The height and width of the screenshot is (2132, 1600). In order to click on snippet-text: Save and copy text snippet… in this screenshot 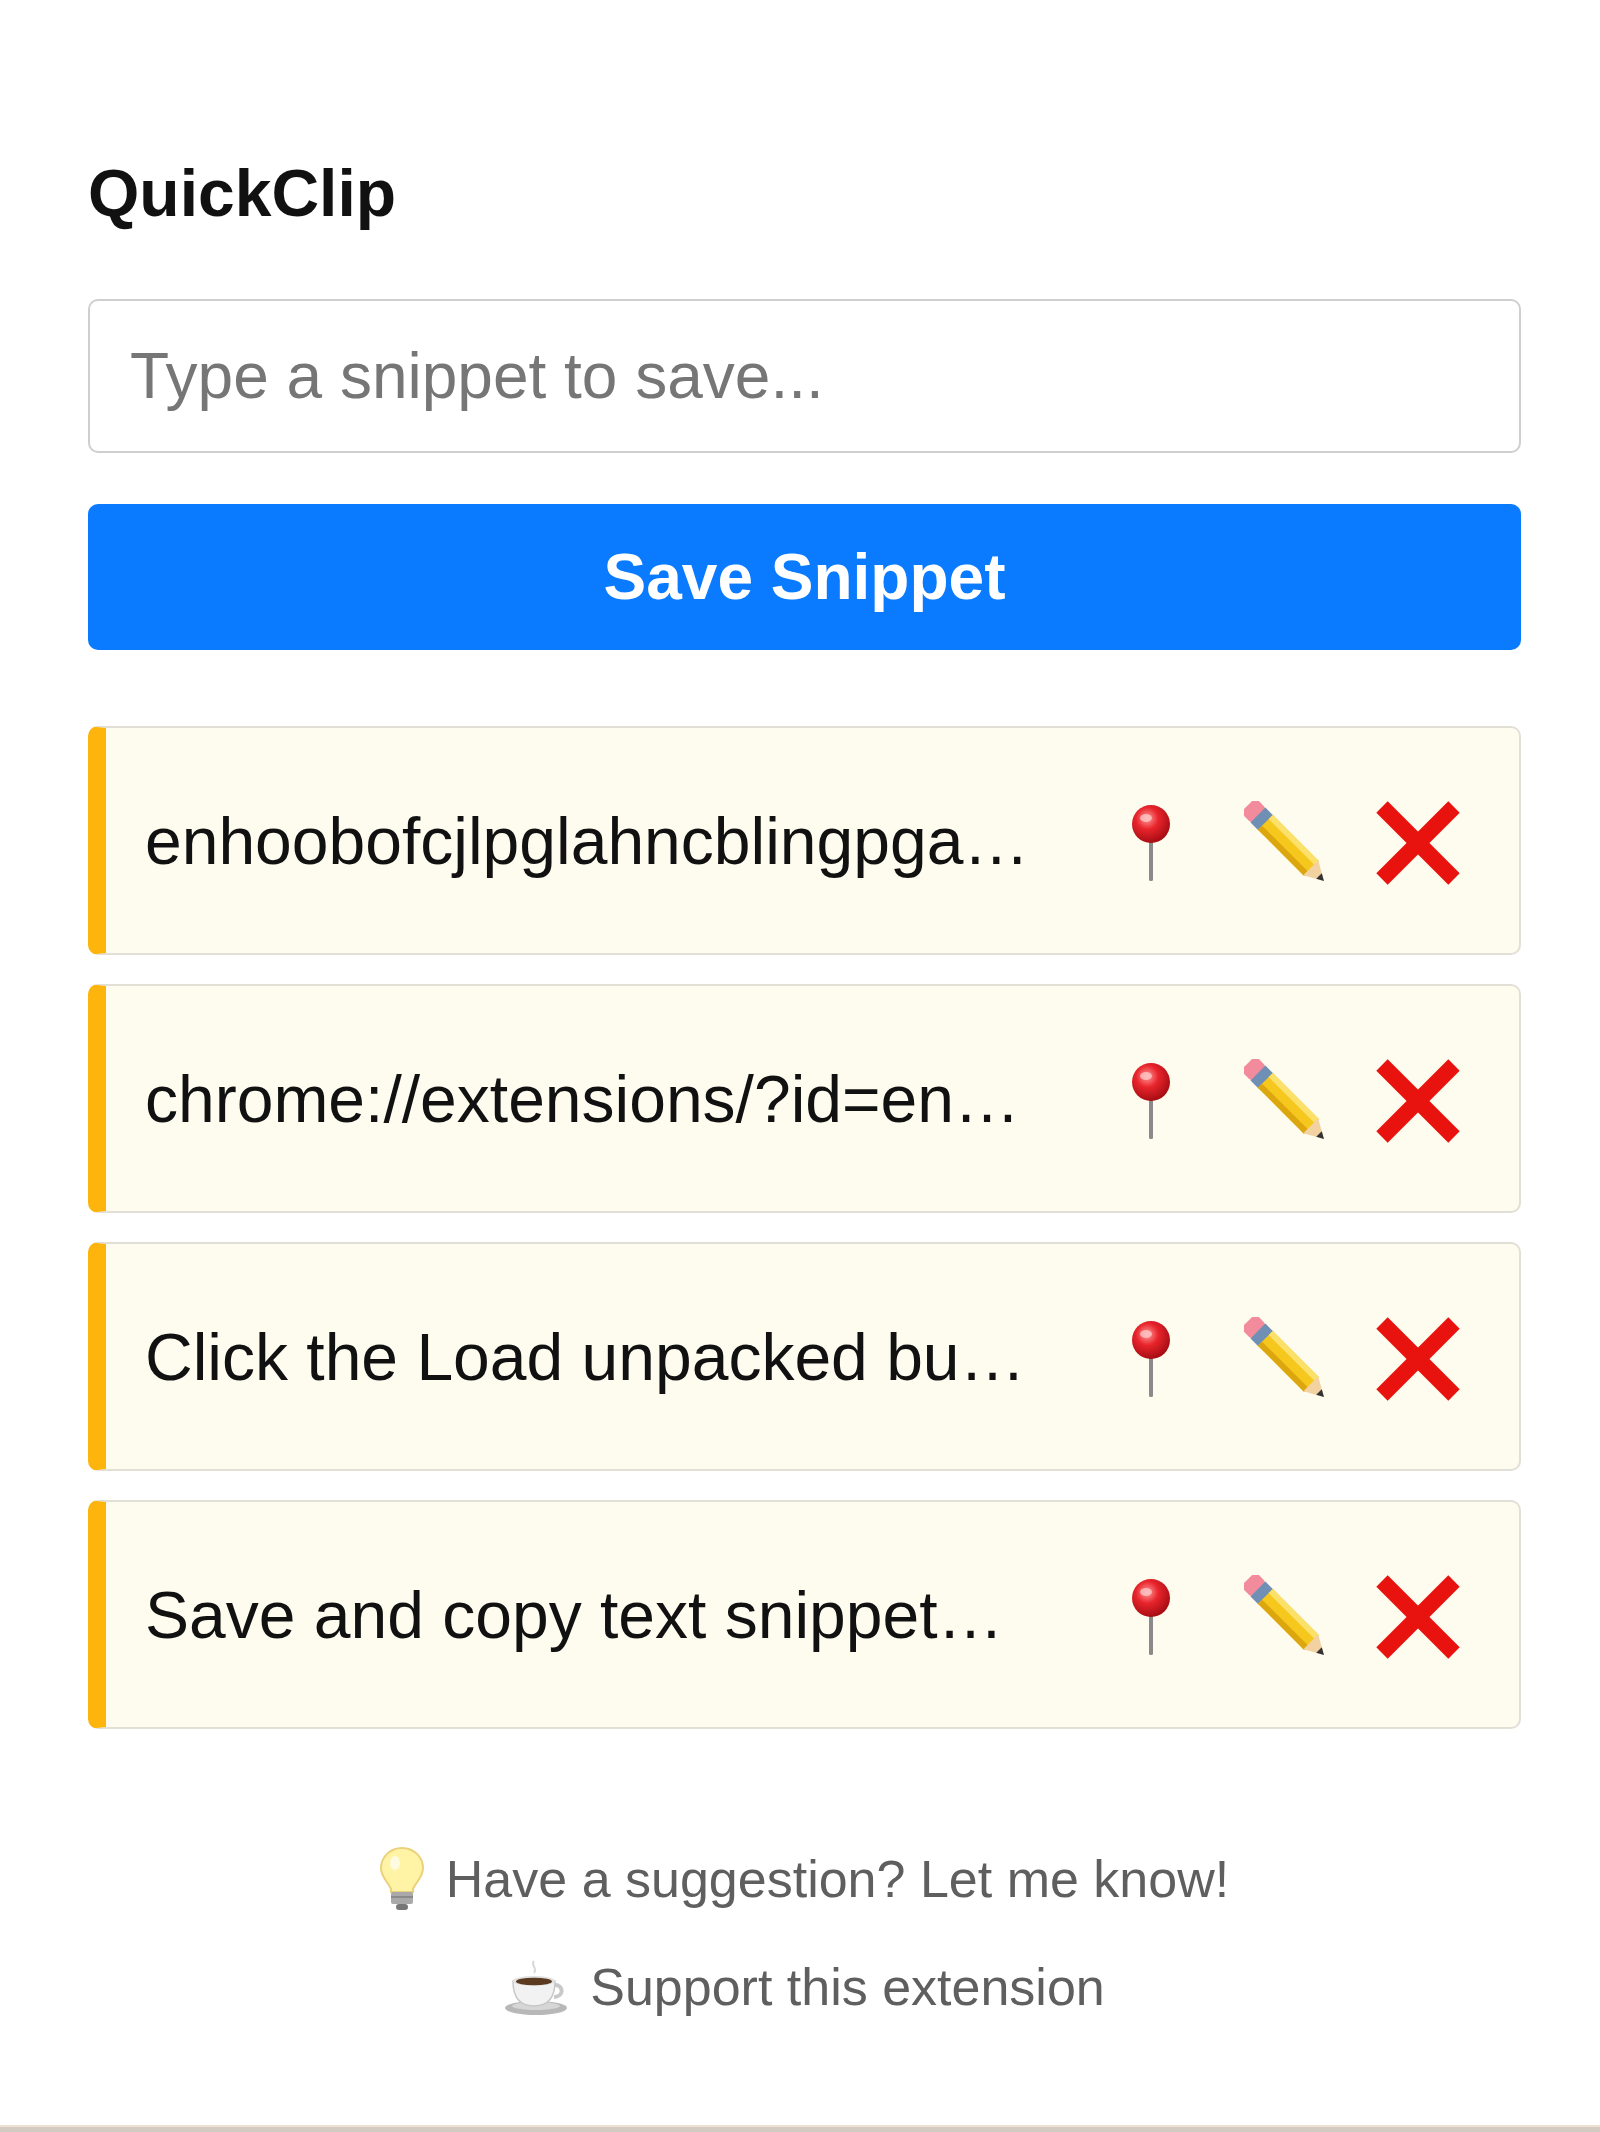, I will do `click(574, 1615)`.